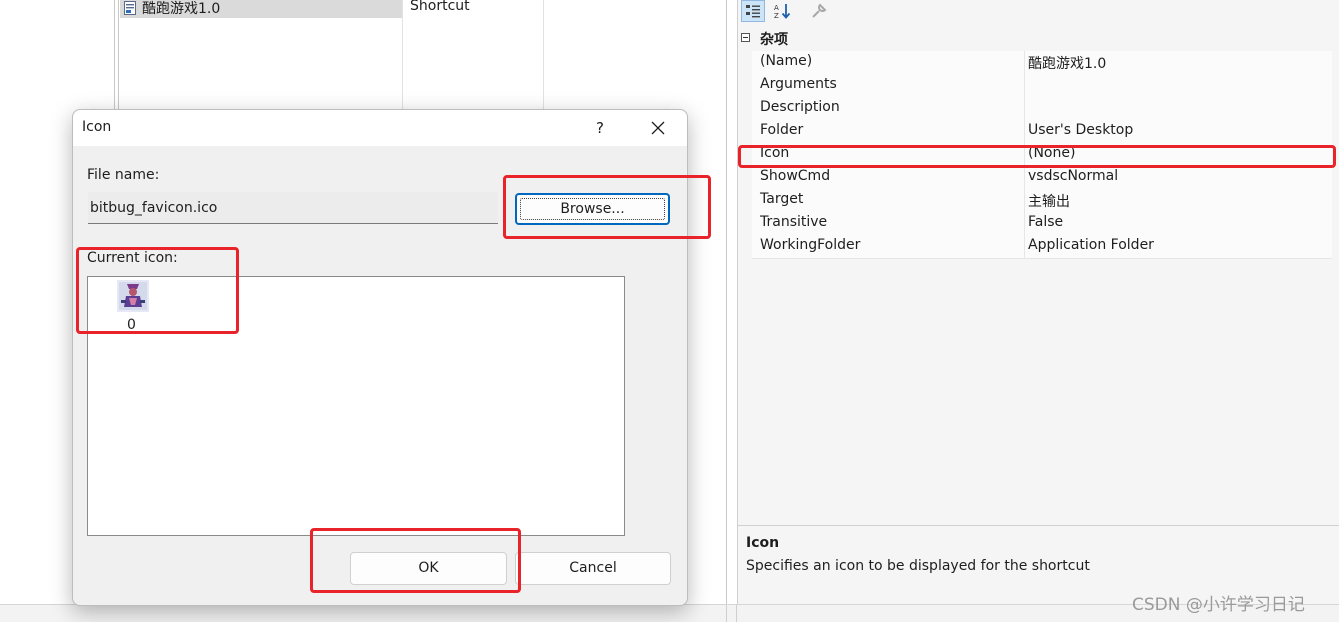 The image size is (1339, 622). I want to click on property-row-folder: Folder User's Desktop, so click(1042, 132).